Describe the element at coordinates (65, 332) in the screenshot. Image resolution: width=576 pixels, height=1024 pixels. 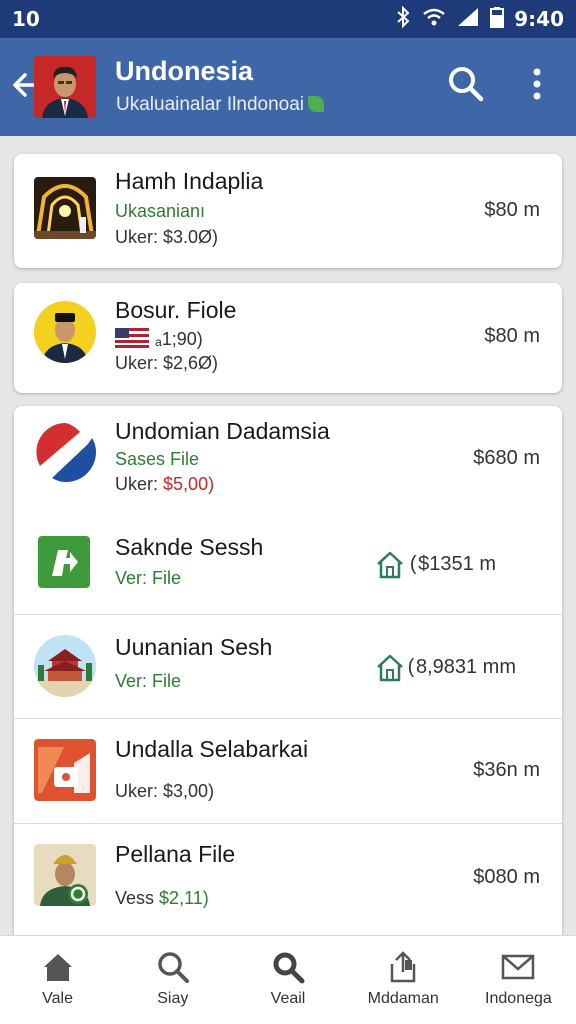
I see `person-avatar` at that location.